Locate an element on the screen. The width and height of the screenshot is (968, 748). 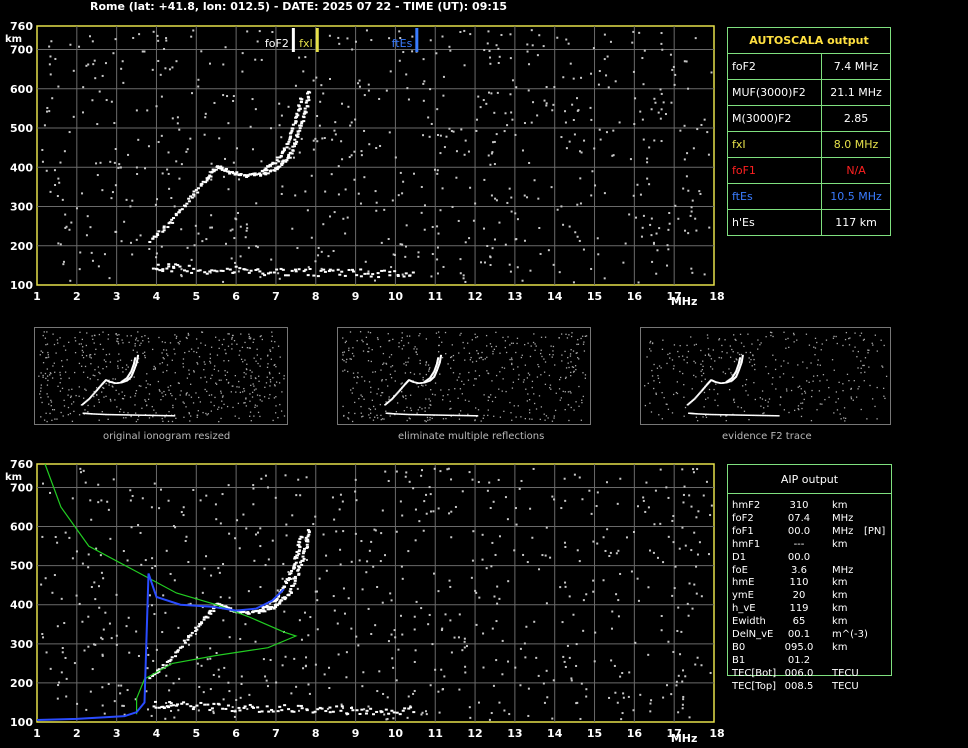
y-tick-label: 700 is located at coordinates (21, 50).